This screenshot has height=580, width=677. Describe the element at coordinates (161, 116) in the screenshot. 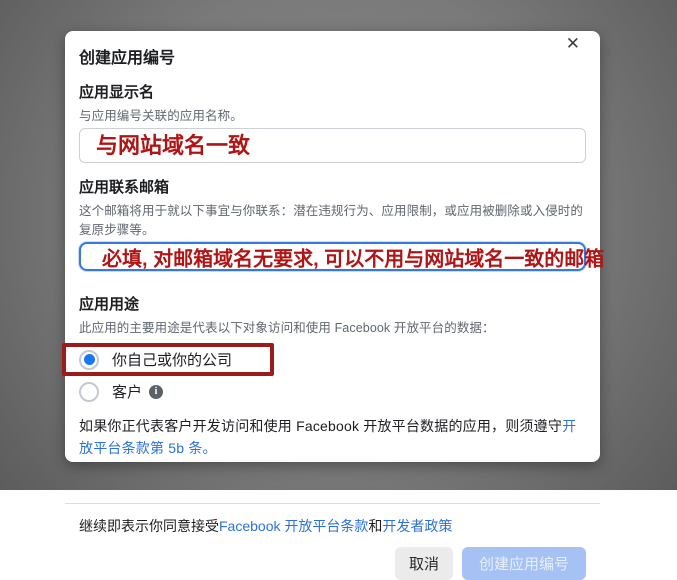

I see `display-name-hint: 与应用编号关联的应用名称。` at that location.